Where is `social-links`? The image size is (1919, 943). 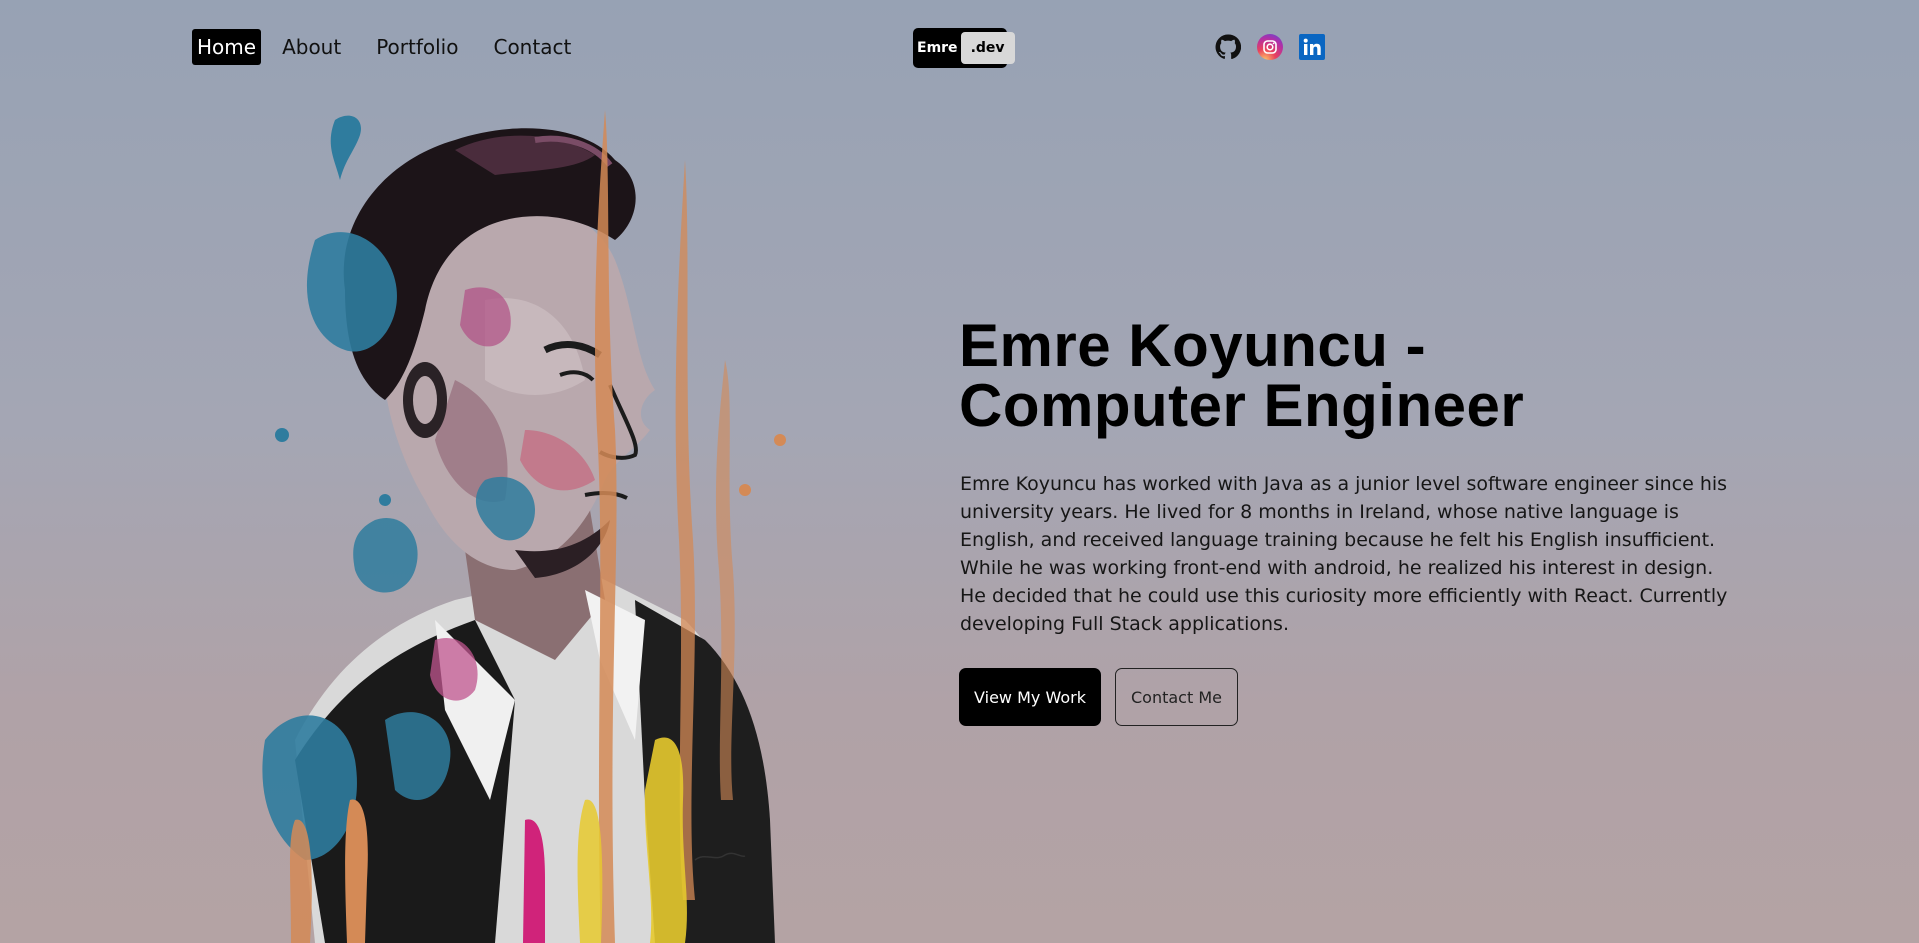 social-links is located at coordinates (1270, 47).